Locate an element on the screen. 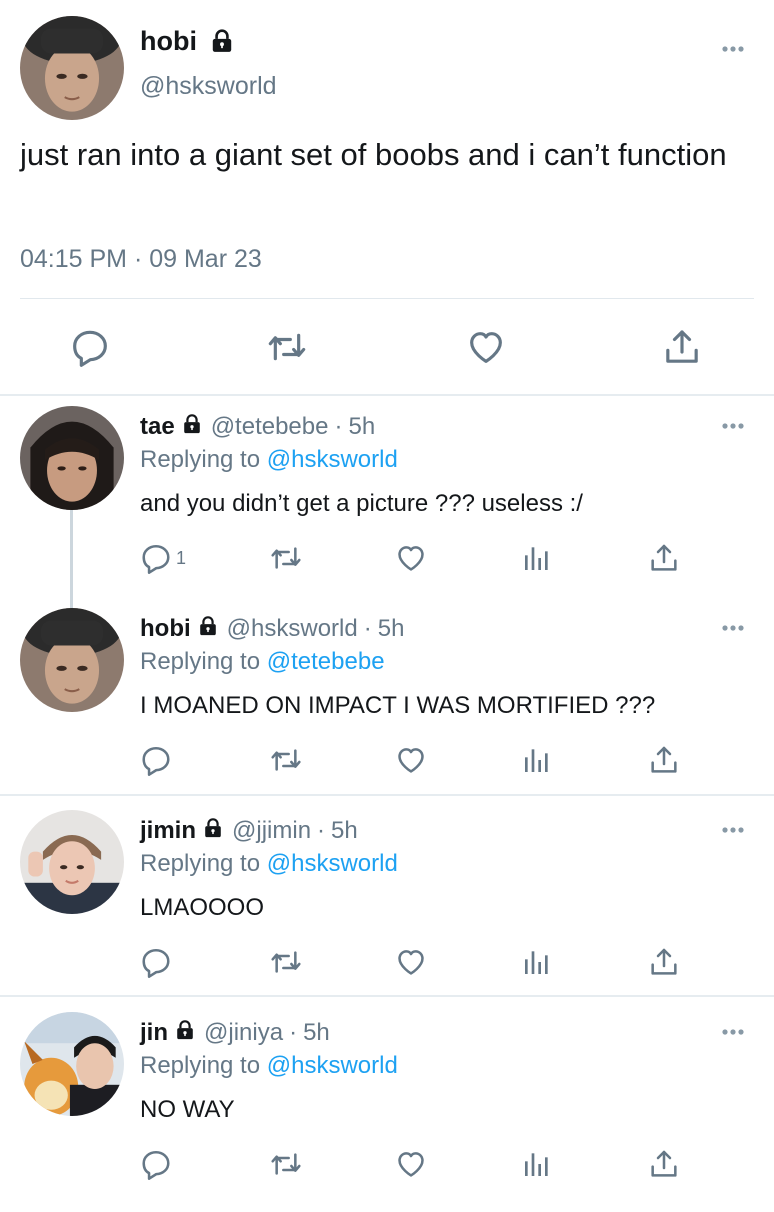 This screenshot has width=774, height=1212. reply-header: jin @jiniya · 5h is located at coordinates (235, 1032).